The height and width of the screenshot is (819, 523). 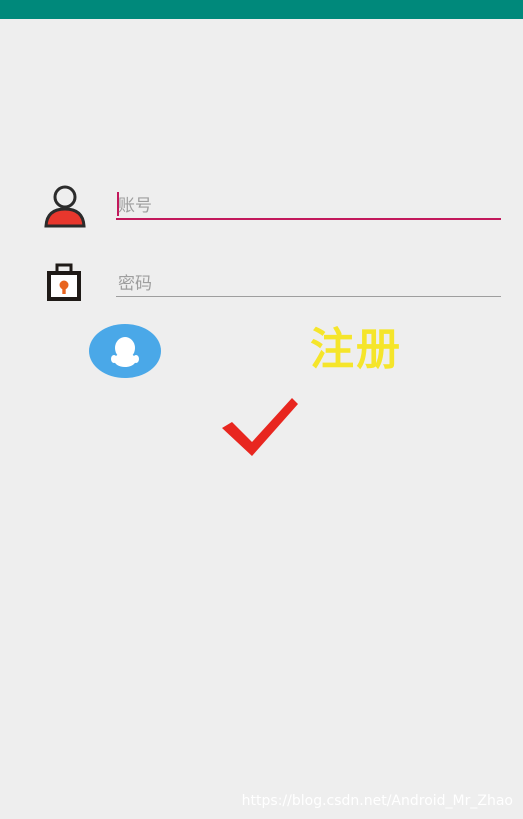 What do you see at coordinates (377, 801) in the screenshot?
I see `watermark: https://blog.csdn.net/Android_Mr_Zhao` at bounding box center [377, 801].